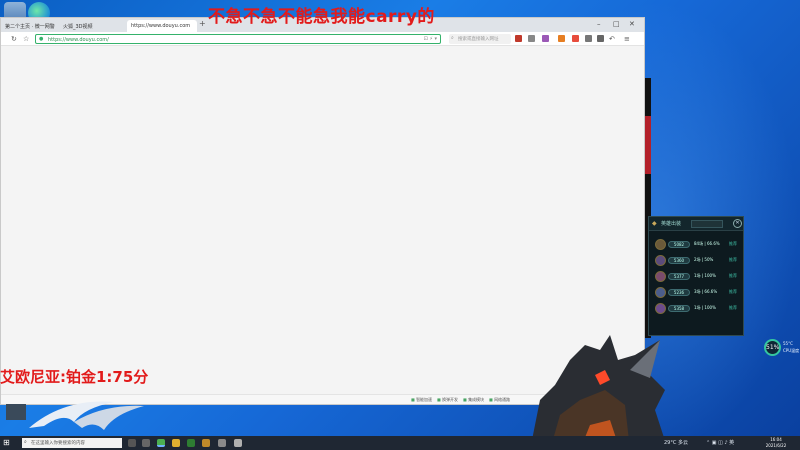  I want to click on clock-date: 2021/6/22, so click(776, 445).